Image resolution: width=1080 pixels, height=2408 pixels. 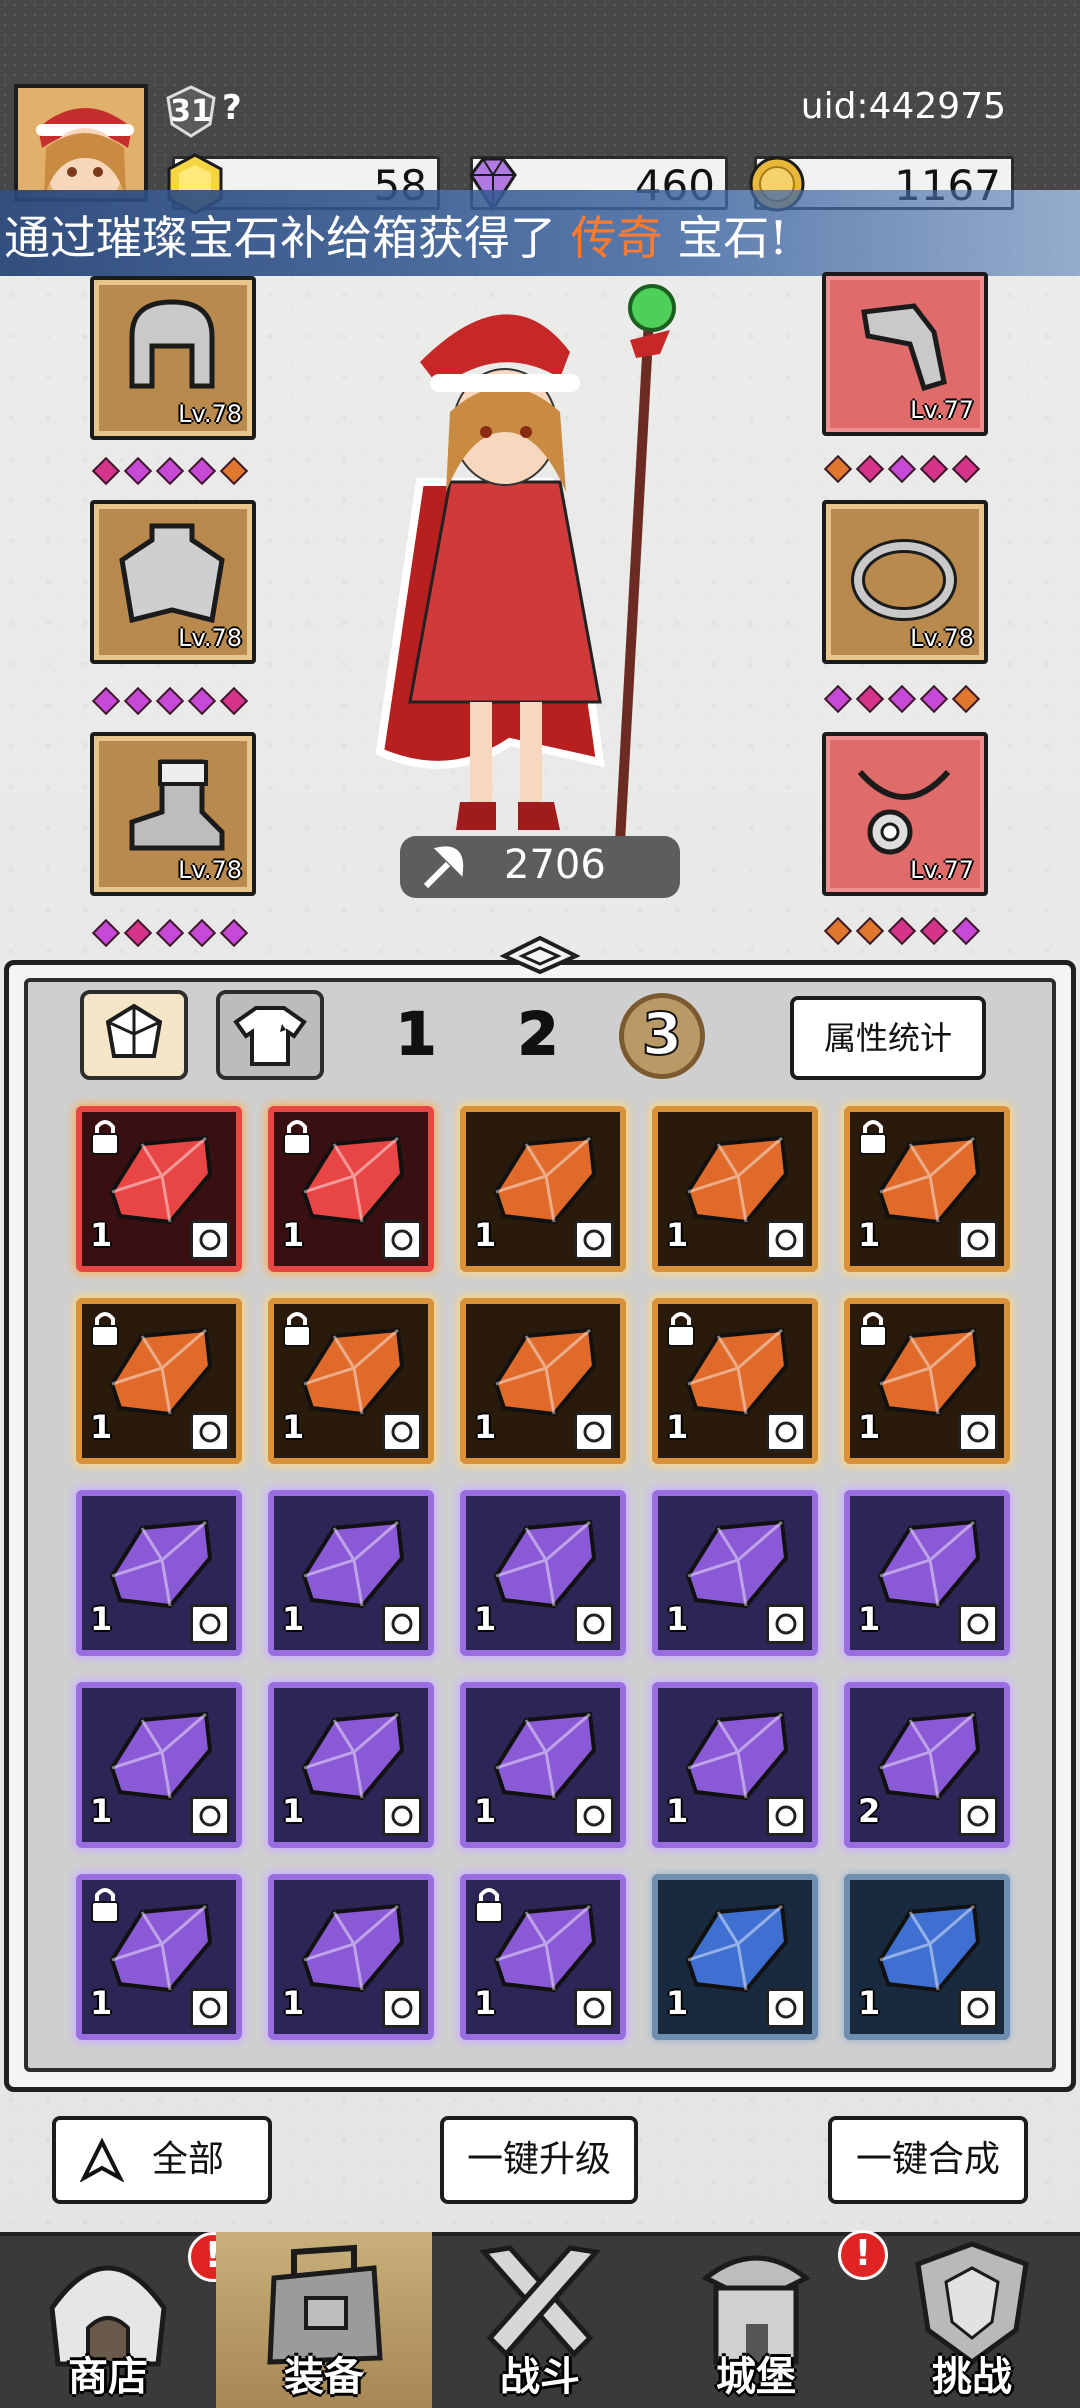 I want to click on attribute-stats-button: 属性统计, so click(x=888, y=1038).